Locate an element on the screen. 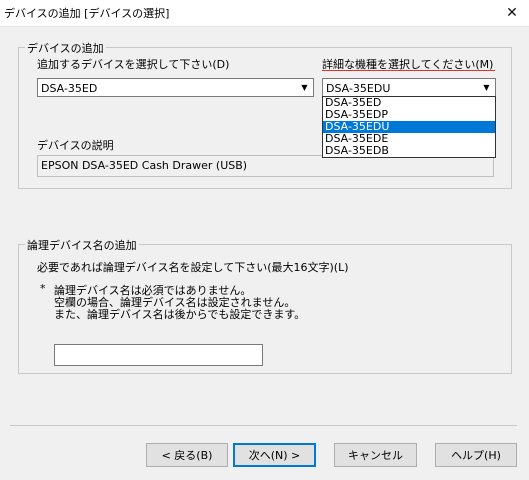  next-button: 次へ(N) > is located at coordinates (274, 455).